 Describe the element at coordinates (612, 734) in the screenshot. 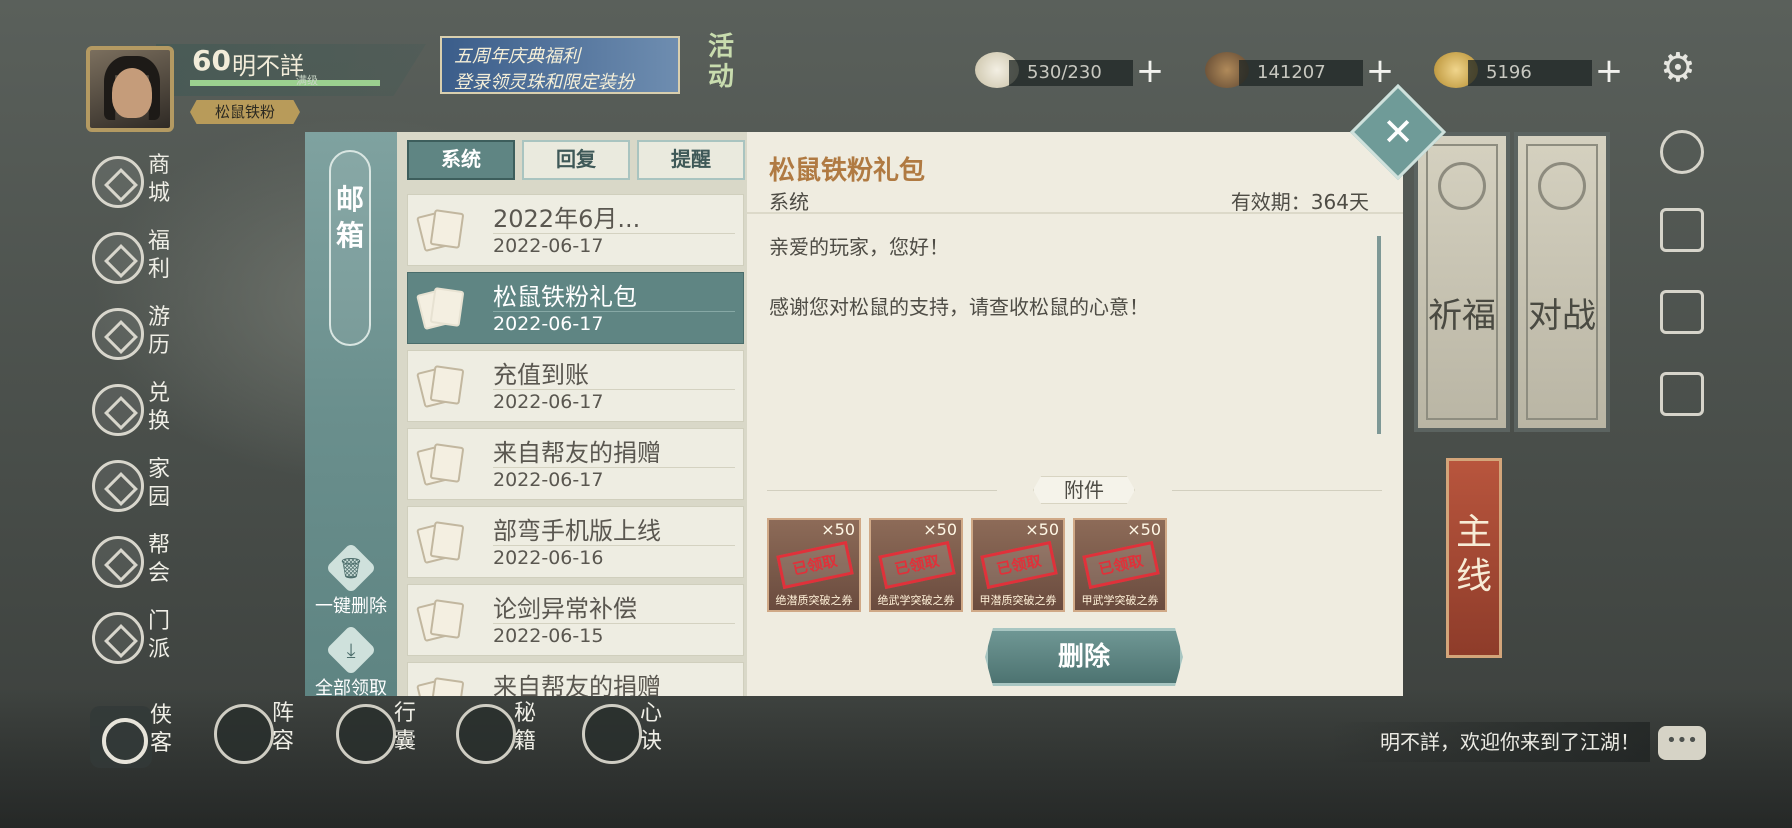

I see `heart-icon` at that location.